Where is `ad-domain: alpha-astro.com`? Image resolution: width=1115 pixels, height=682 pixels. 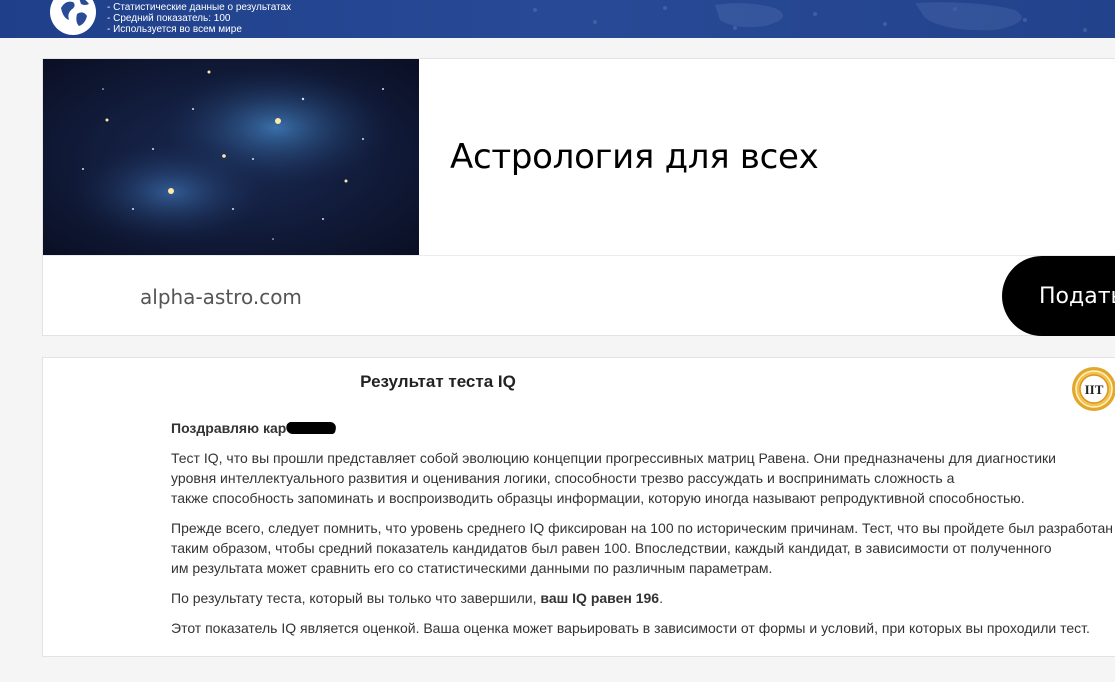
ad-domain: alpha-astro.com is located at coordinates (221, 297).